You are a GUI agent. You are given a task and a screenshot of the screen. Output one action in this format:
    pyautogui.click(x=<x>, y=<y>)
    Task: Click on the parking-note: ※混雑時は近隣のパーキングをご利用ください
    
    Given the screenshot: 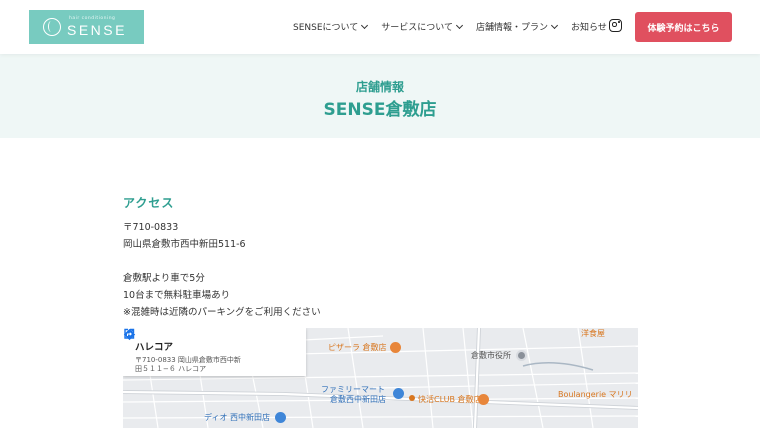 What is the action you would take?
    pyautogui.click(x=222, y=312)
    